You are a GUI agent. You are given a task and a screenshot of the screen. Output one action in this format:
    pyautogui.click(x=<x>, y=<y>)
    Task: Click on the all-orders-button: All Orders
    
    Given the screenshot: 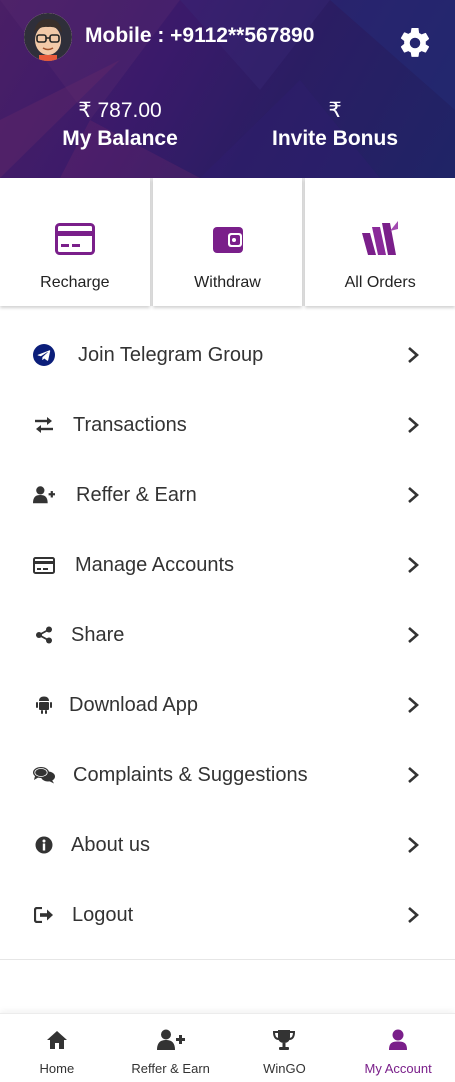 What is the action you would take?
    pyautogui.click(x=380, y=242)
    